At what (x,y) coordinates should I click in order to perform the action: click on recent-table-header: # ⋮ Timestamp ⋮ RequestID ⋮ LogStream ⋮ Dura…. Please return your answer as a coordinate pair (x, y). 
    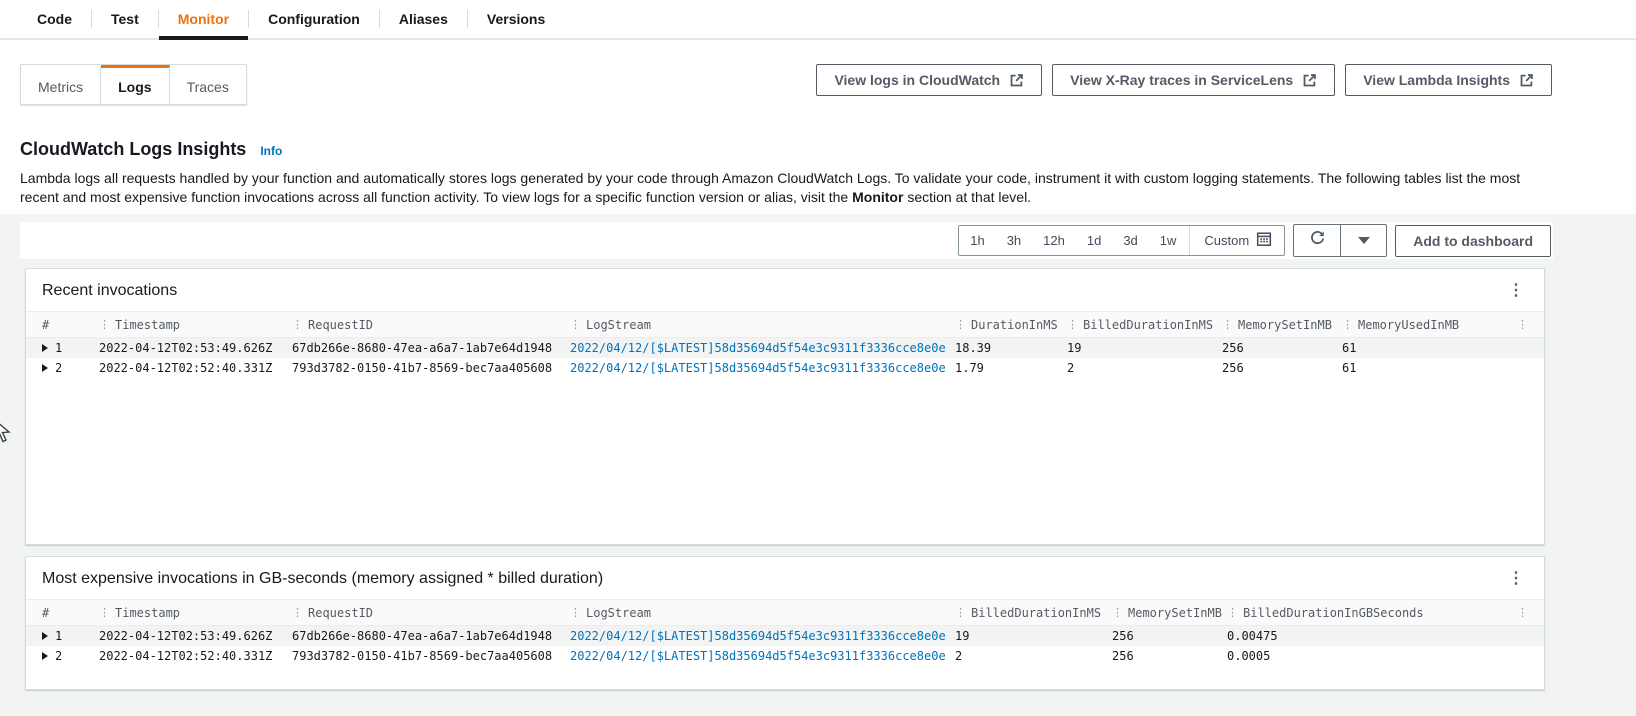
    Looking at the image, I should click on (785, 324).